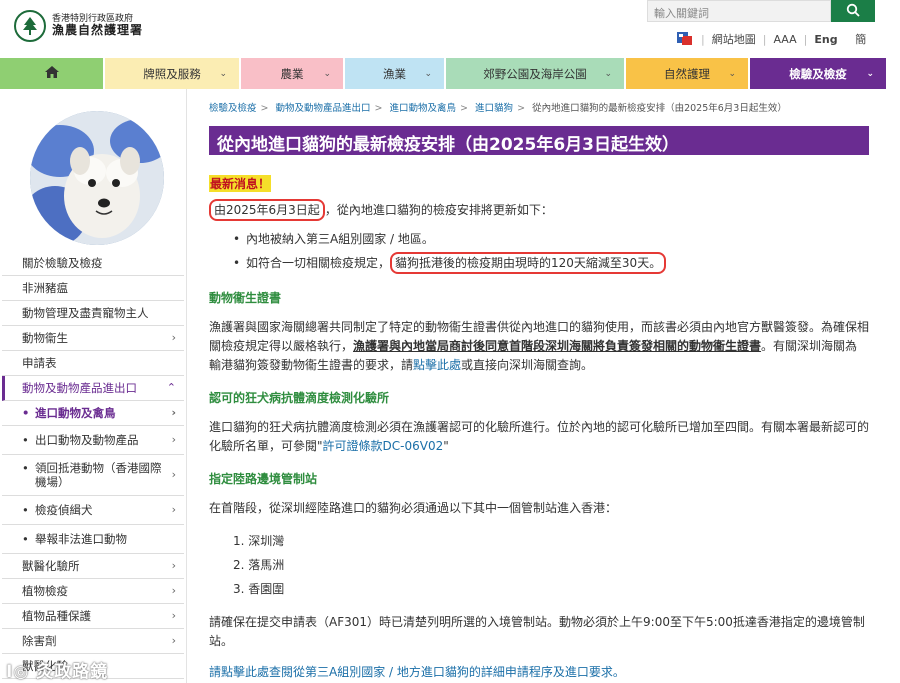  I want to click on text-size-label: AAA, so click(785, 39).